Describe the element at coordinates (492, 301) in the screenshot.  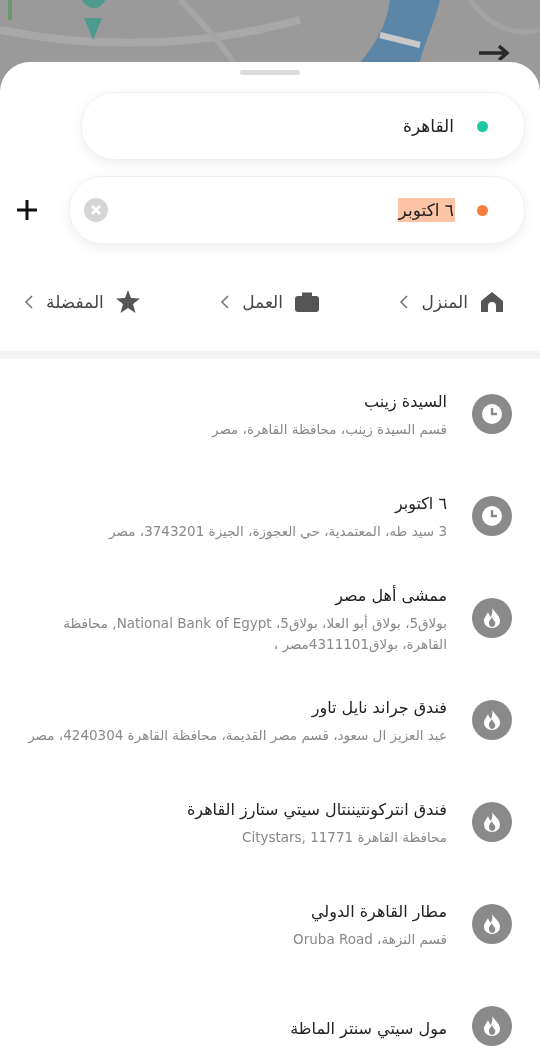
I see `home-icon` at that location.